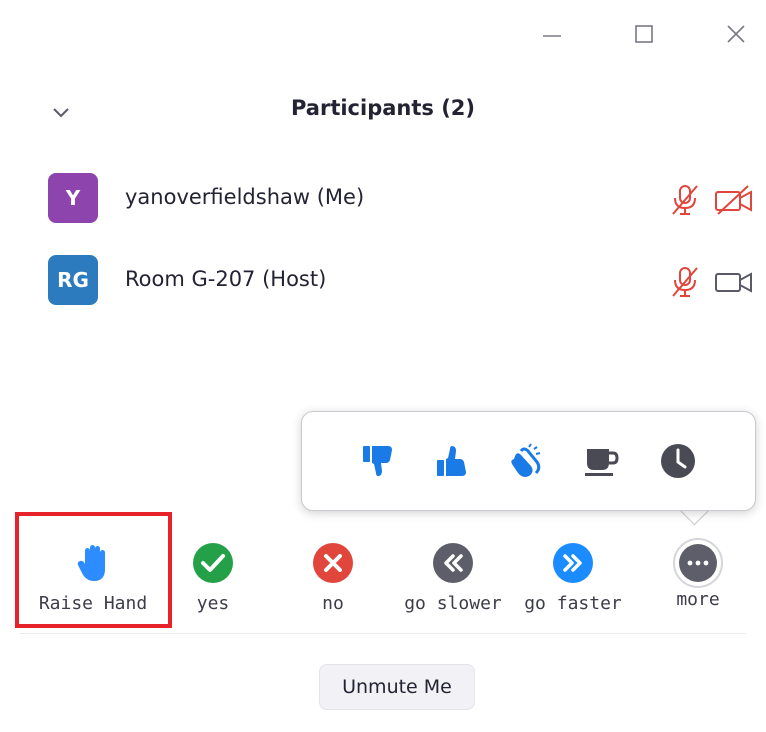 Image resolution: width=766 pixels, height=732 pixels. What do you see at coordinates (573, 563) in the screenshot?
I see `fast-forward-circle-icon` at bounding box center [573, 563].